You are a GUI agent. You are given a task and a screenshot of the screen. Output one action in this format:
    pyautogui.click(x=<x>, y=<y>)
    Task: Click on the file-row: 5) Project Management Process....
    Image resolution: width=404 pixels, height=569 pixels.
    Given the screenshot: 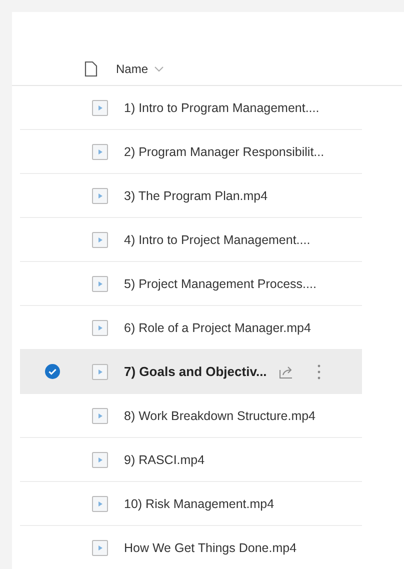 What is the action you would take?
    pyautogui.click(x=191, y=284)
    